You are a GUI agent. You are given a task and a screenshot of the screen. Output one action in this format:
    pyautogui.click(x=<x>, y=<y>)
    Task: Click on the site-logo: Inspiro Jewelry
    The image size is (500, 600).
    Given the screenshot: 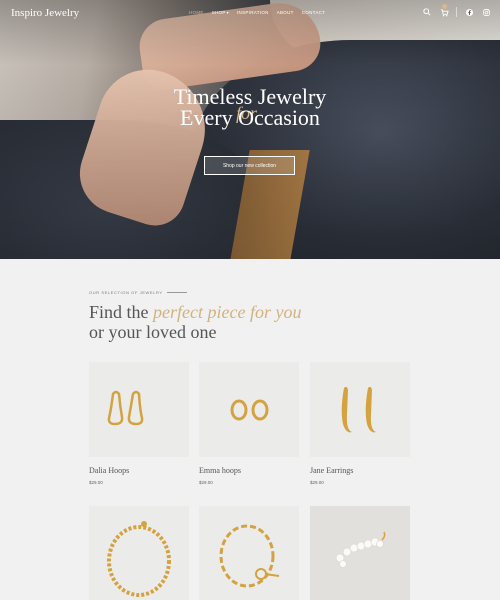 What is the action you would take?
    pyautogui.click(x=45, y=13)
    